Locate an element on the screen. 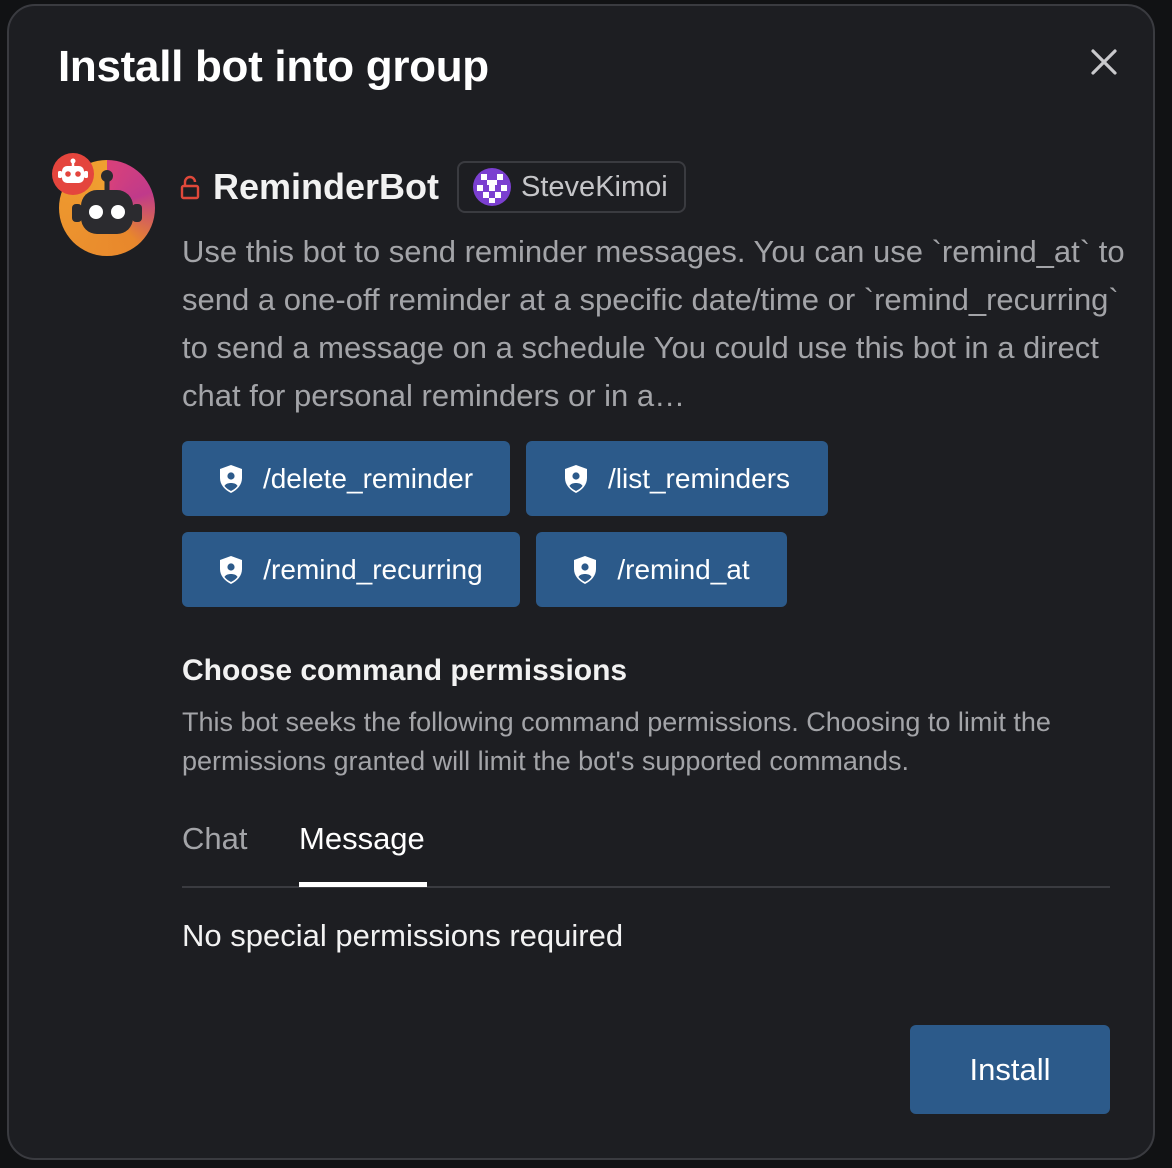 Image resolution: width=1172 pixels, height=1168 pixels. command-list-reminders: /list_reminders is located at coordinates (677, 478).